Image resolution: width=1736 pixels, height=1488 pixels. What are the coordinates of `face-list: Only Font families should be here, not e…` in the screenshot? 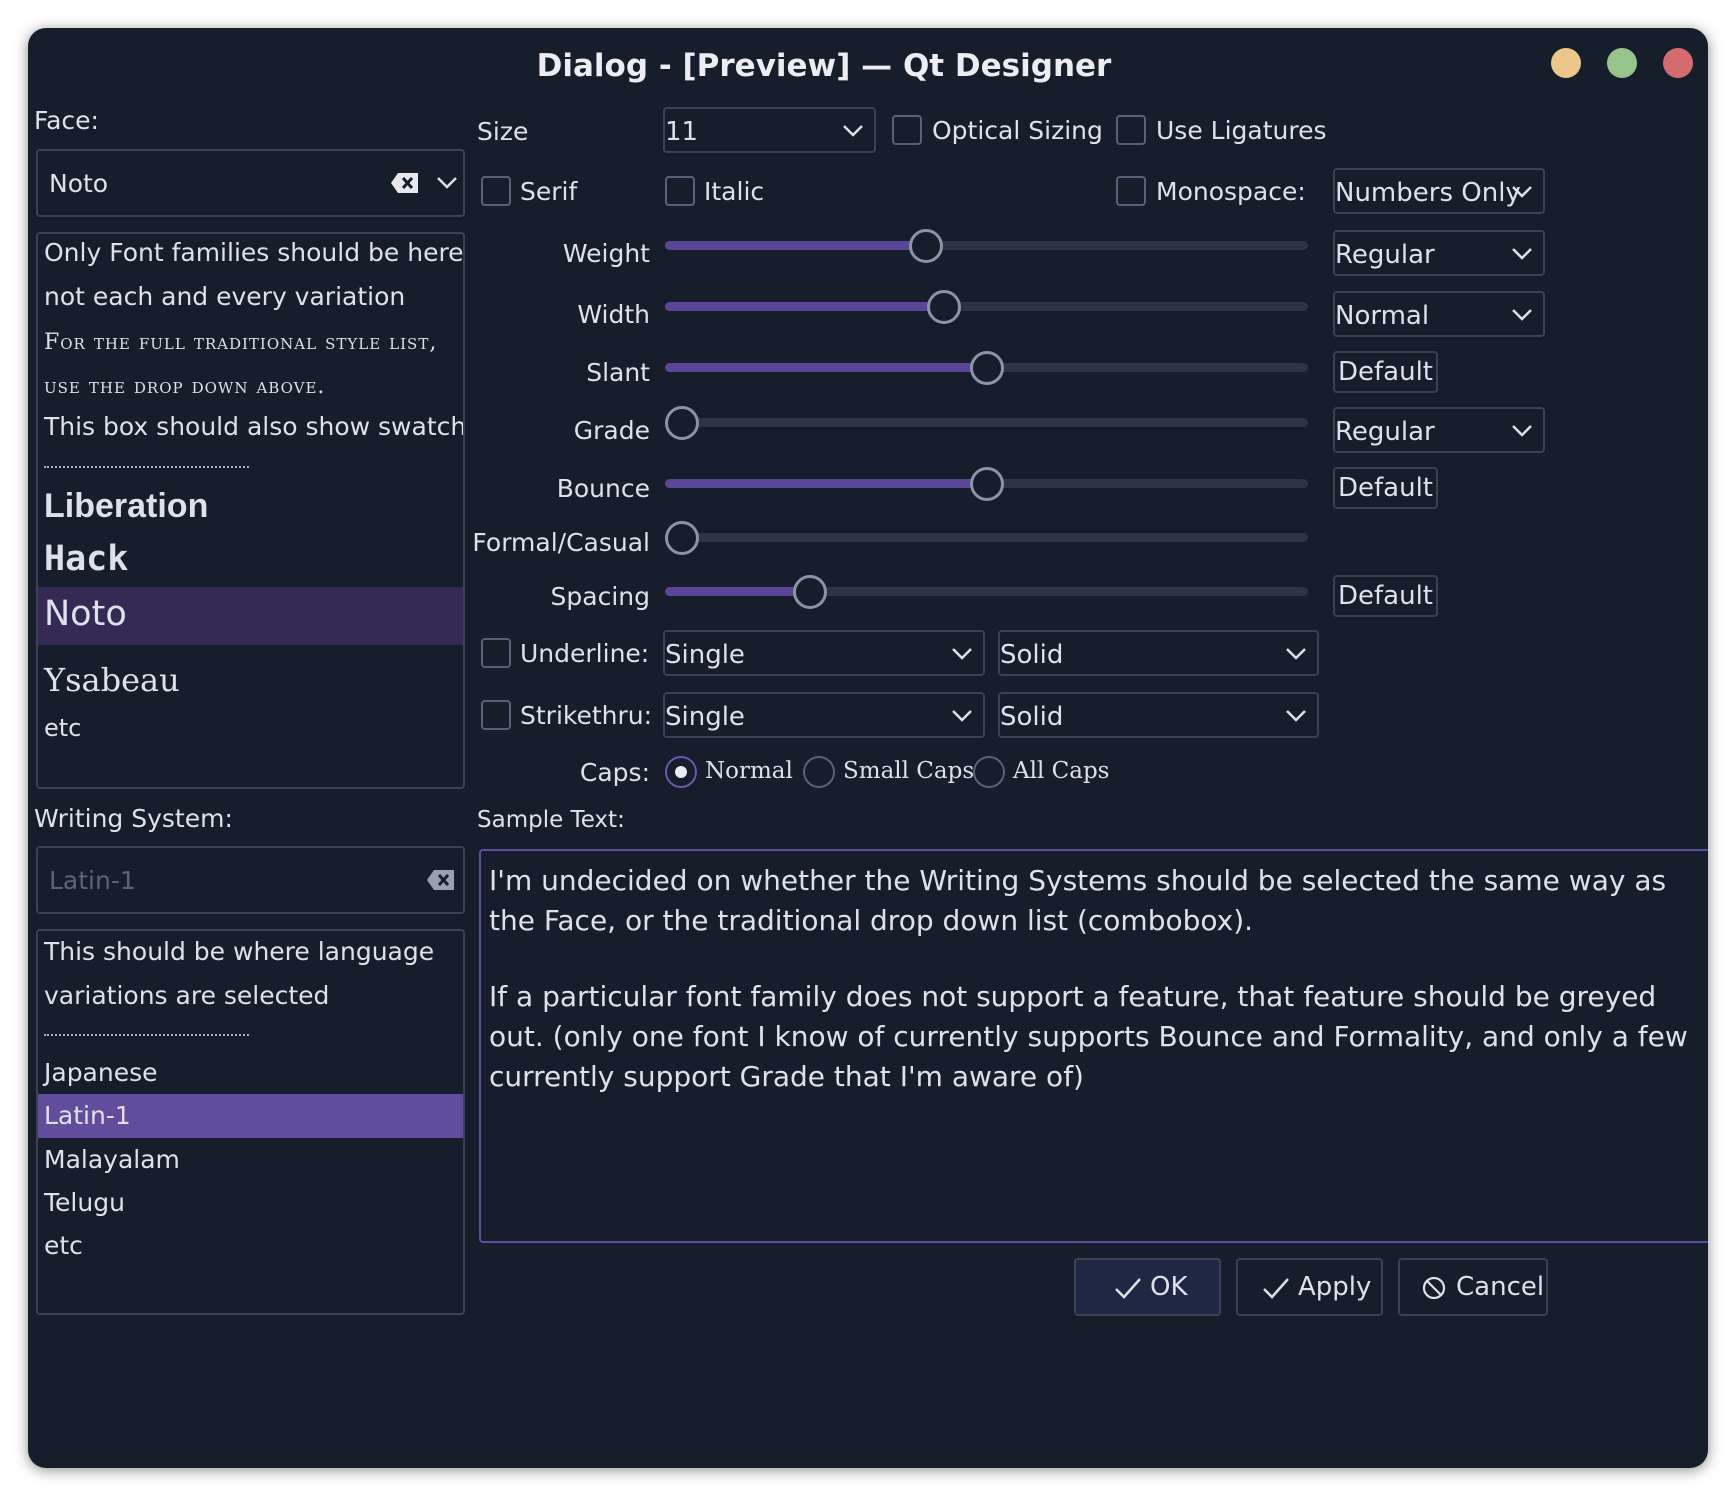 It's located at (250, 510).